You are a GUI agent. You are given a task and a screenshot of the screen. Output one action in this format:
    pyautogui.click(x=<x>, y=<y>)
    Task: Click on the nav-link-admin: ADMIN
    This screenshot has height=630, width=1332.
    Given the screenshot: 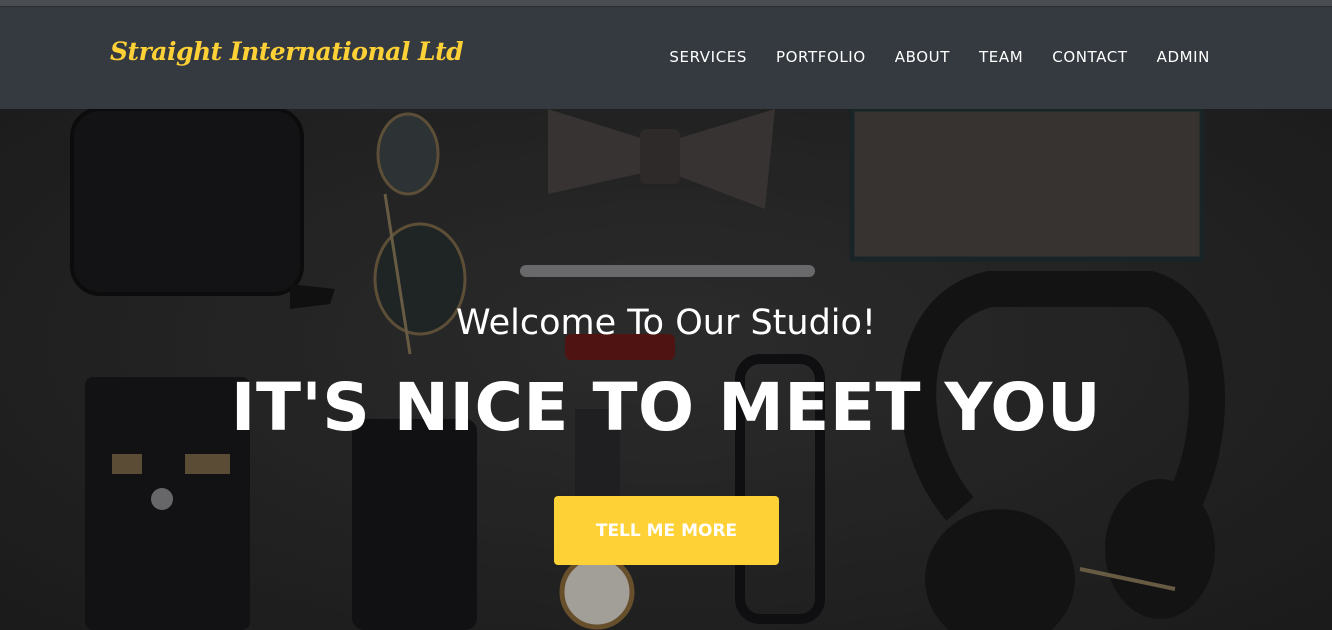 What is the action you would take?
    pyautogui.click(x=1183, y=57)
    